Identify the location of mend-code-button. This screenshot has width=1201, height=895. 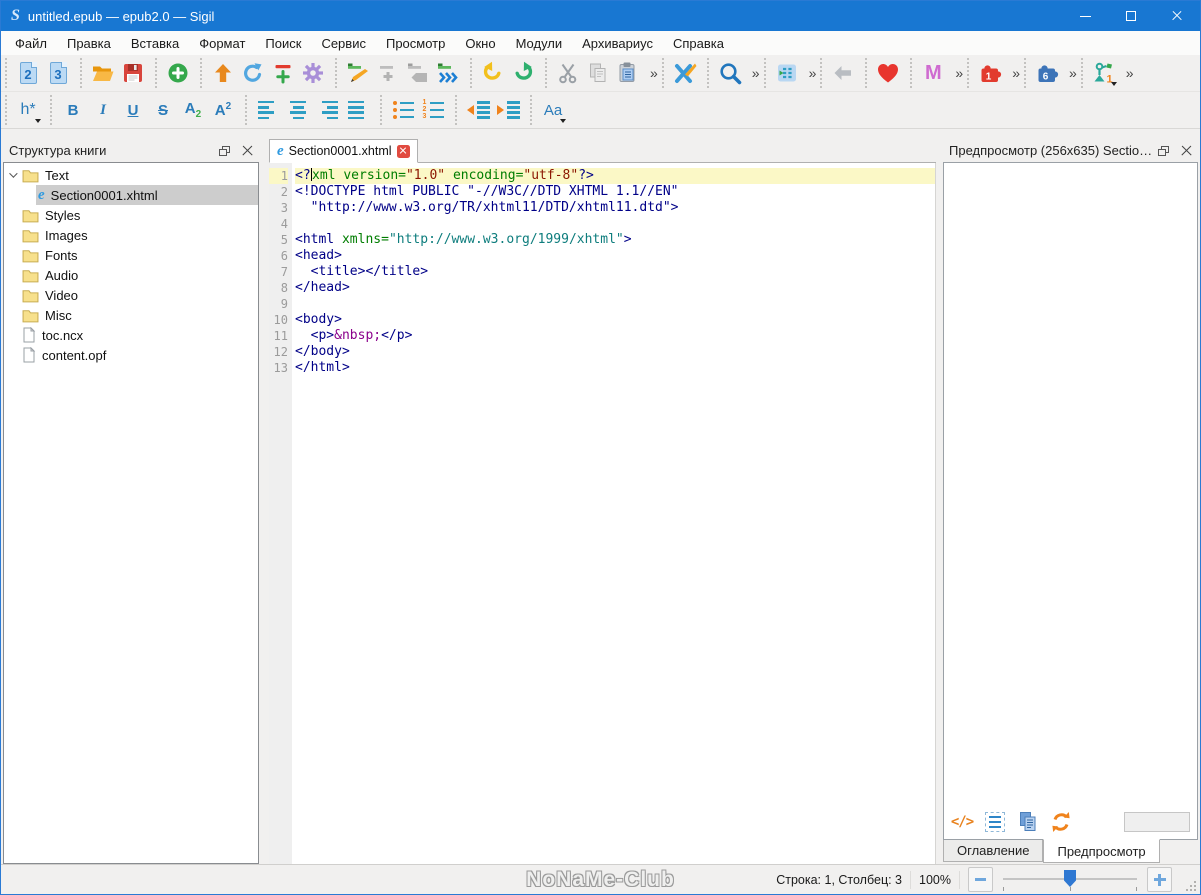
(685, 73).